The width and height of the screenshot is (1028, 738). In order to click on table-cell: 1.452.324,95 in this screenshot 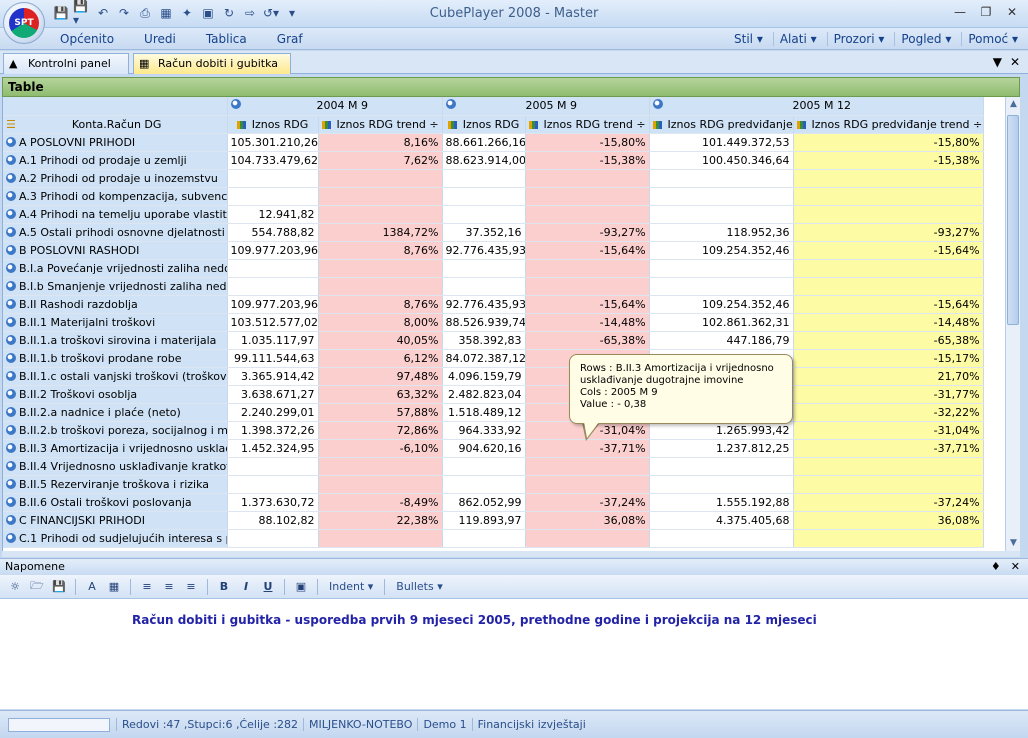, I will do `click(273, 448)`.